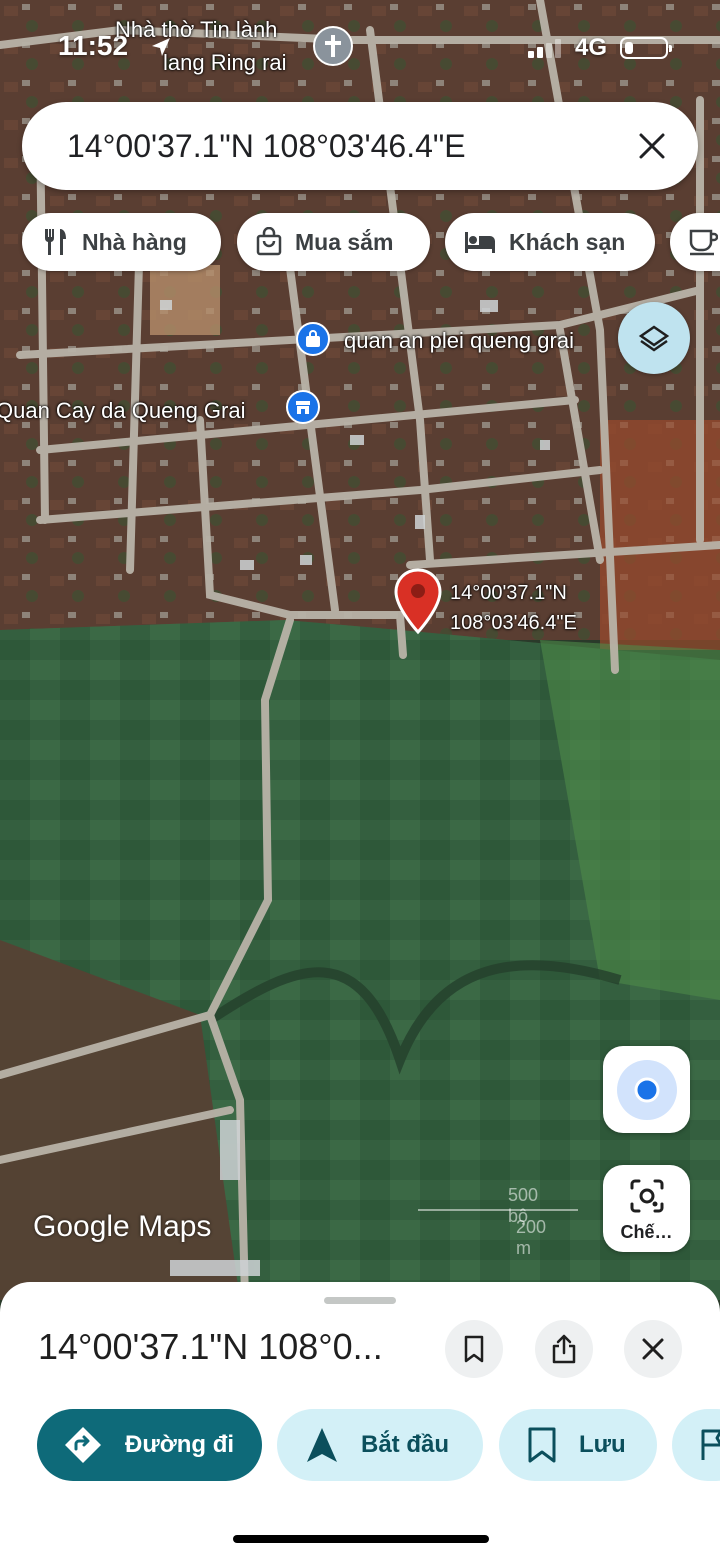 This screenshot has height=1559, width=720. What do you see at coordinates (322, 1445) in the screenshot?
I see `navigation-arrow-icon` at bounding box center [322, 1445].